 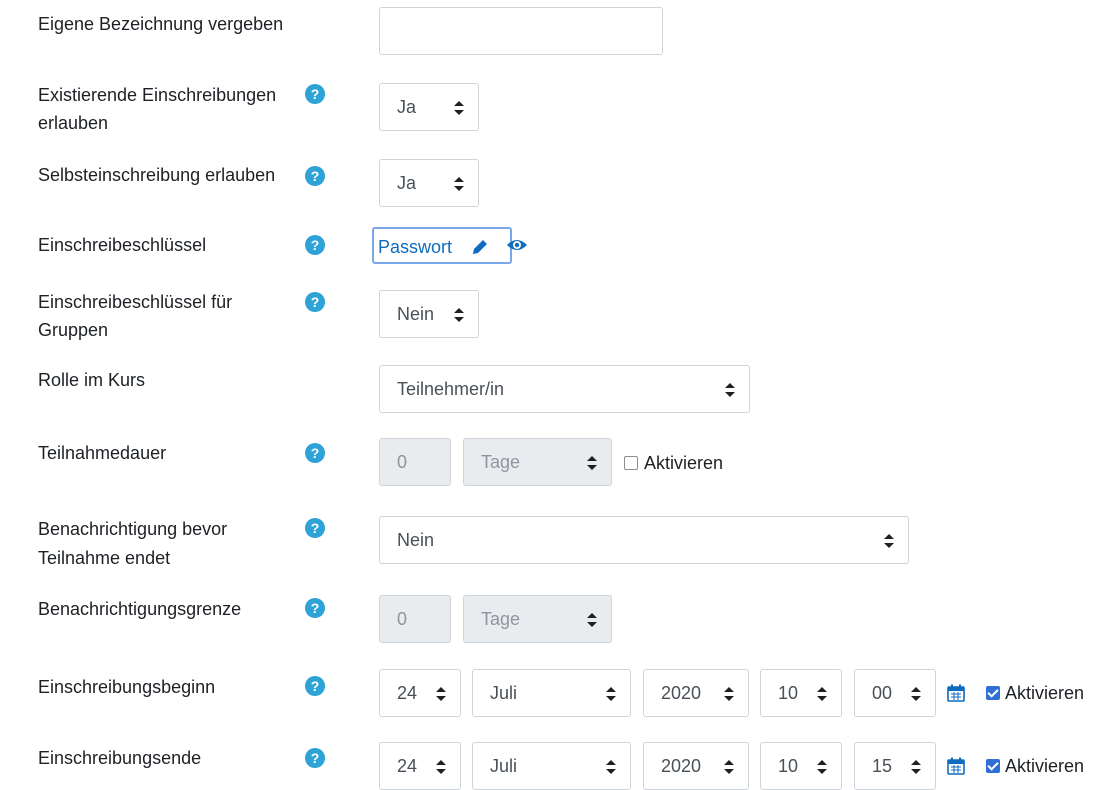 I want to click on label-enrolment-key: Einschreibeschlüssel, so click(x=122, y=245).